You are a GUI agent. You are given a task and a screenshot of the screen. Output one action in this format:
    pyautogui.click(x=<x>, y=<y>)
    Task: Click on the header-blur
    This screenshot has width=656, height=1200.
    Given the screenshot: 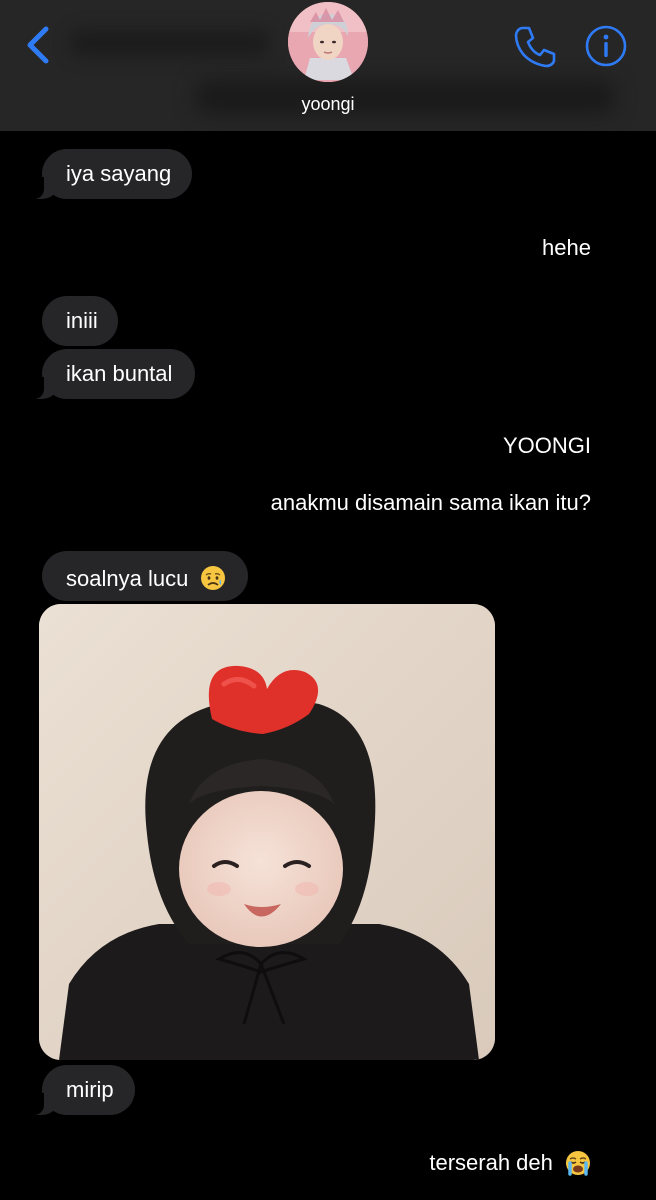 What is the action you would take?
    pyautogui.click(x=170, y=43)
    